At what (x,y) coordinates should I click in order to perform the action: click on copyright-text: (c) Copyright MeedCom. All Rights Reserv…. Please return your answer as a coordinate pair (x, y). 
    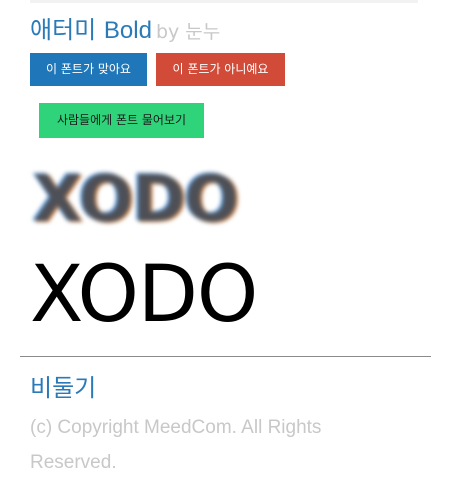
    Looking at the image, I should click on (176, 445).